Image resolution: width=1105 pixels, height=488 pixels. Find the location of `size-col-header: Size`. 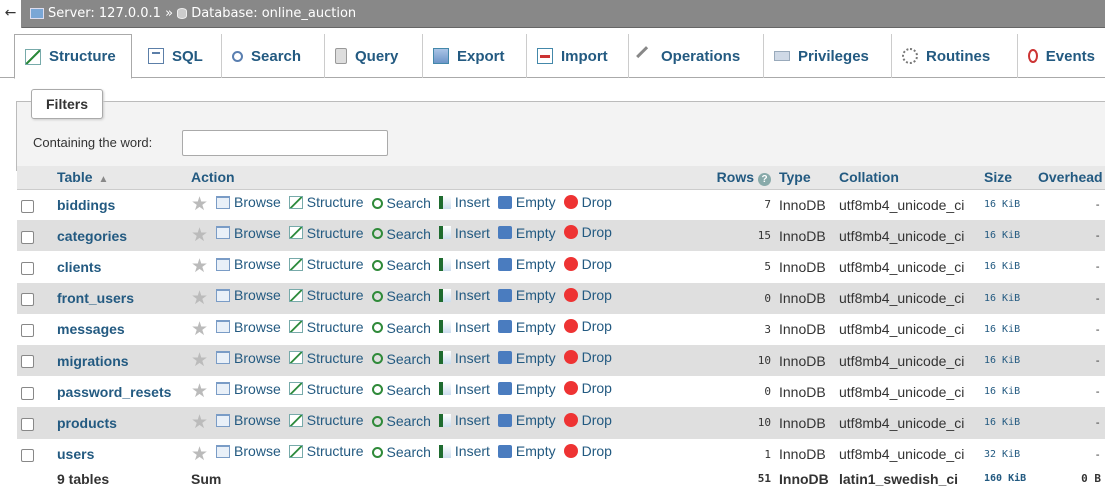

size-col-header: Size is located at coordinates (1007, 178).